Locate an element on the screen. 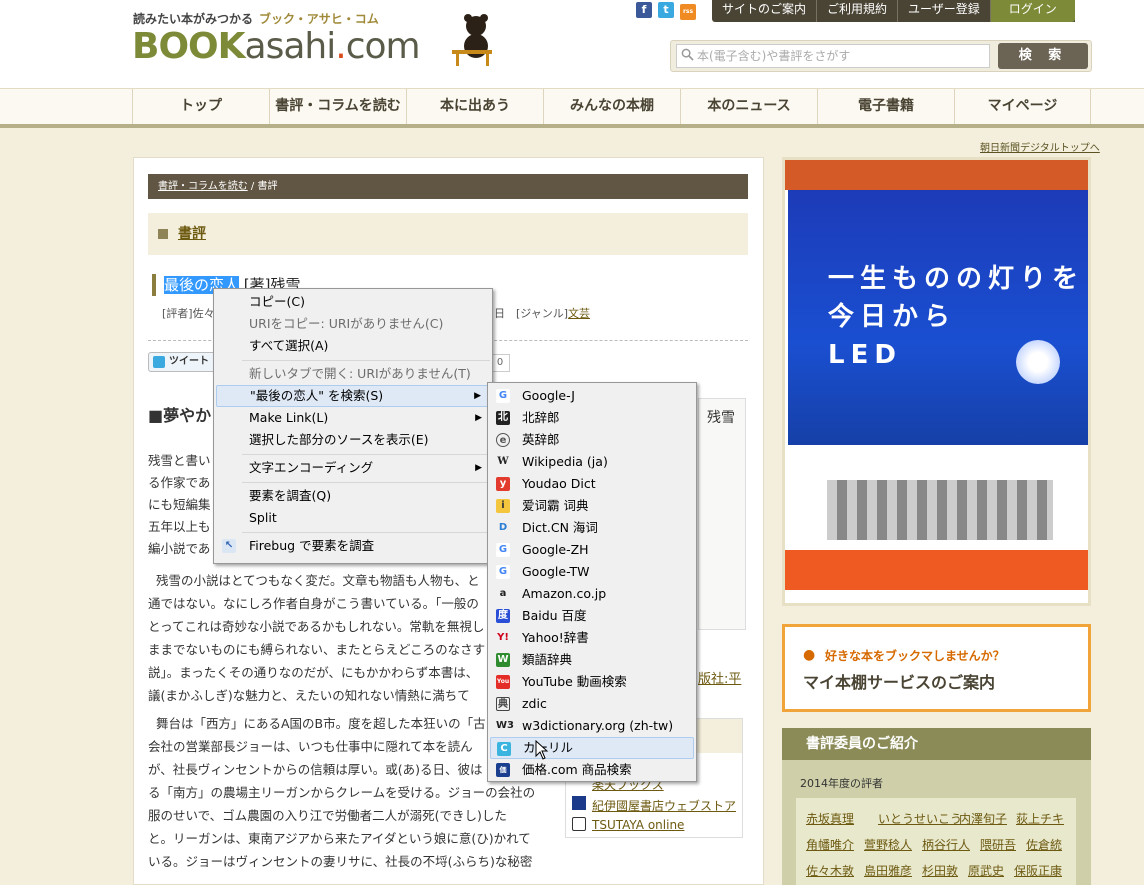  reviewers-title: 書評委員のご紹介 is located at coordinates (936, 744).